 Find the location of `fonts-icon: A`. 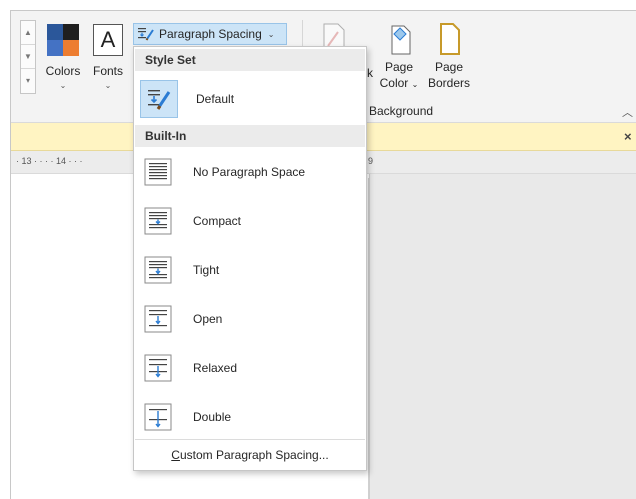

fonts-icon: A is located at coordinates (108, 40).